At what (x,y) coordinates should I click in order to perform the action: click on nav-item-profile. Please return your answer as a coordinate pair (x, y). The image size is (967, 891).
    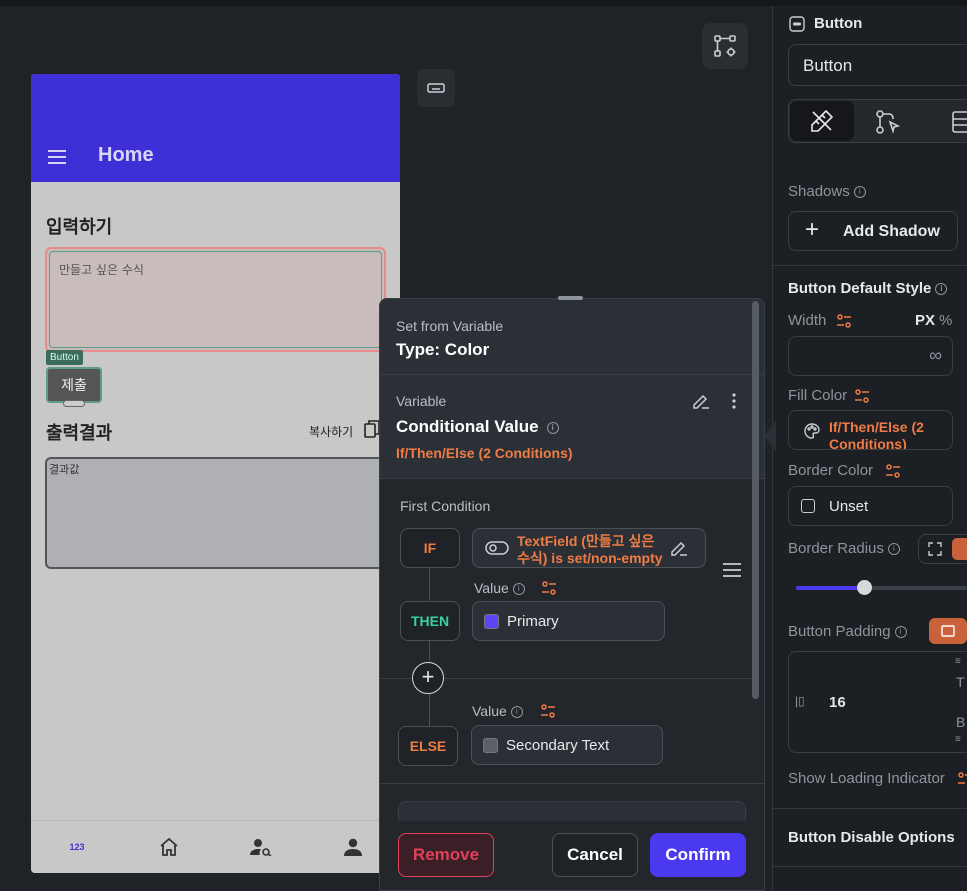
    Looking at the image, I should click on (353, 847).